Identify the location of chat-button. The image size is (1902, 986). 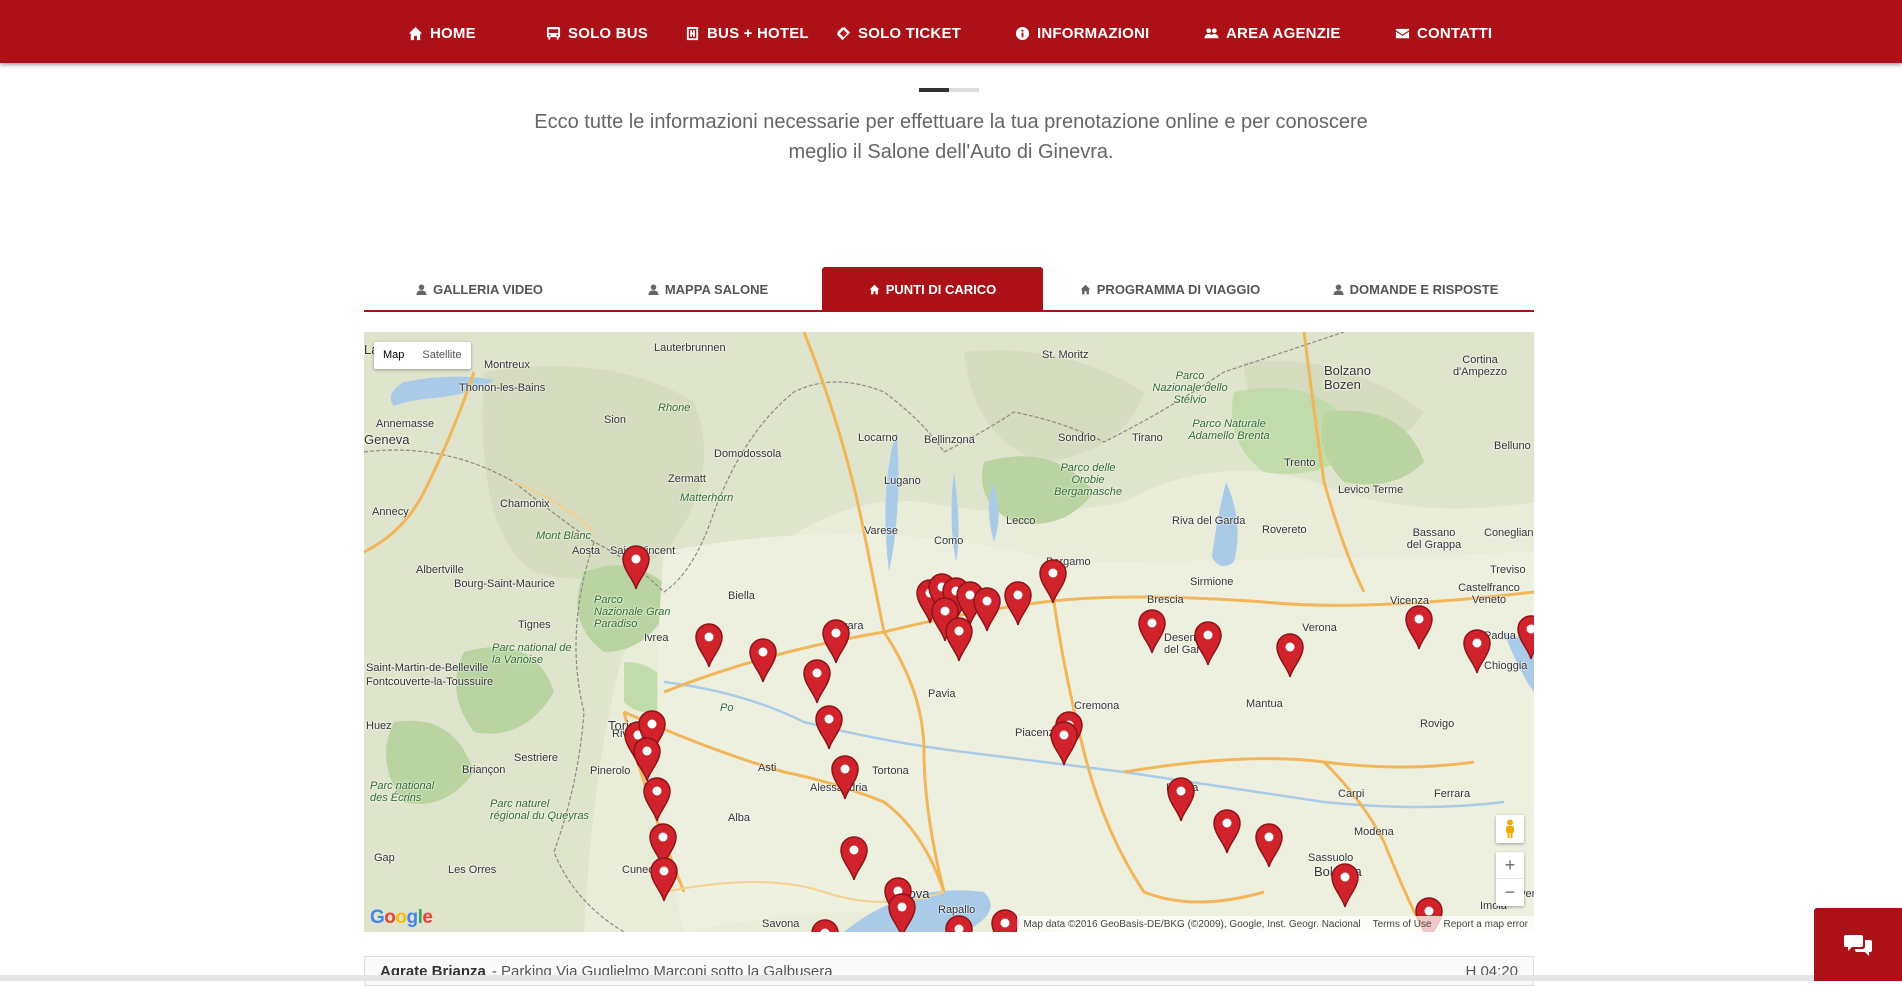
(1858, 944).